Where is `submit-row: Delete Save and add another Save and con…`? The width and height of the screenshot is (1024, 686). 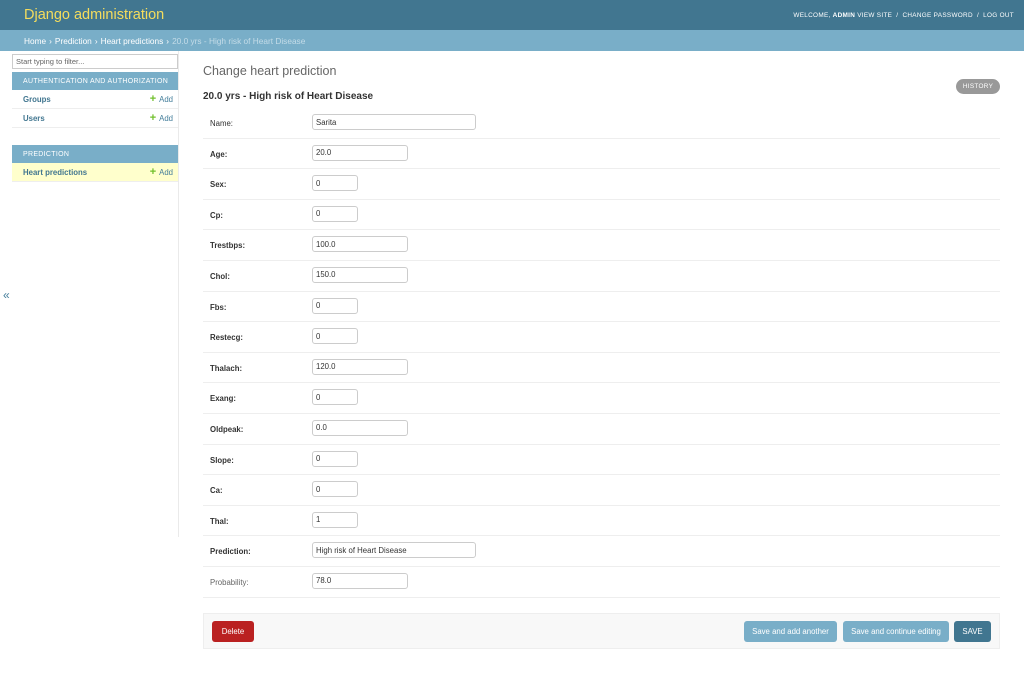
submit-row: Delete Save and add another Save and con… is located at coordinates (601, 631).